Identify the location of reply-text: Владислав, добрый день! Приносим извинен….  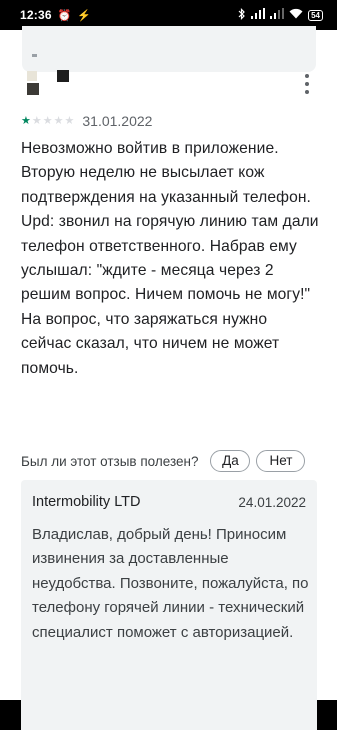
(170, 583).